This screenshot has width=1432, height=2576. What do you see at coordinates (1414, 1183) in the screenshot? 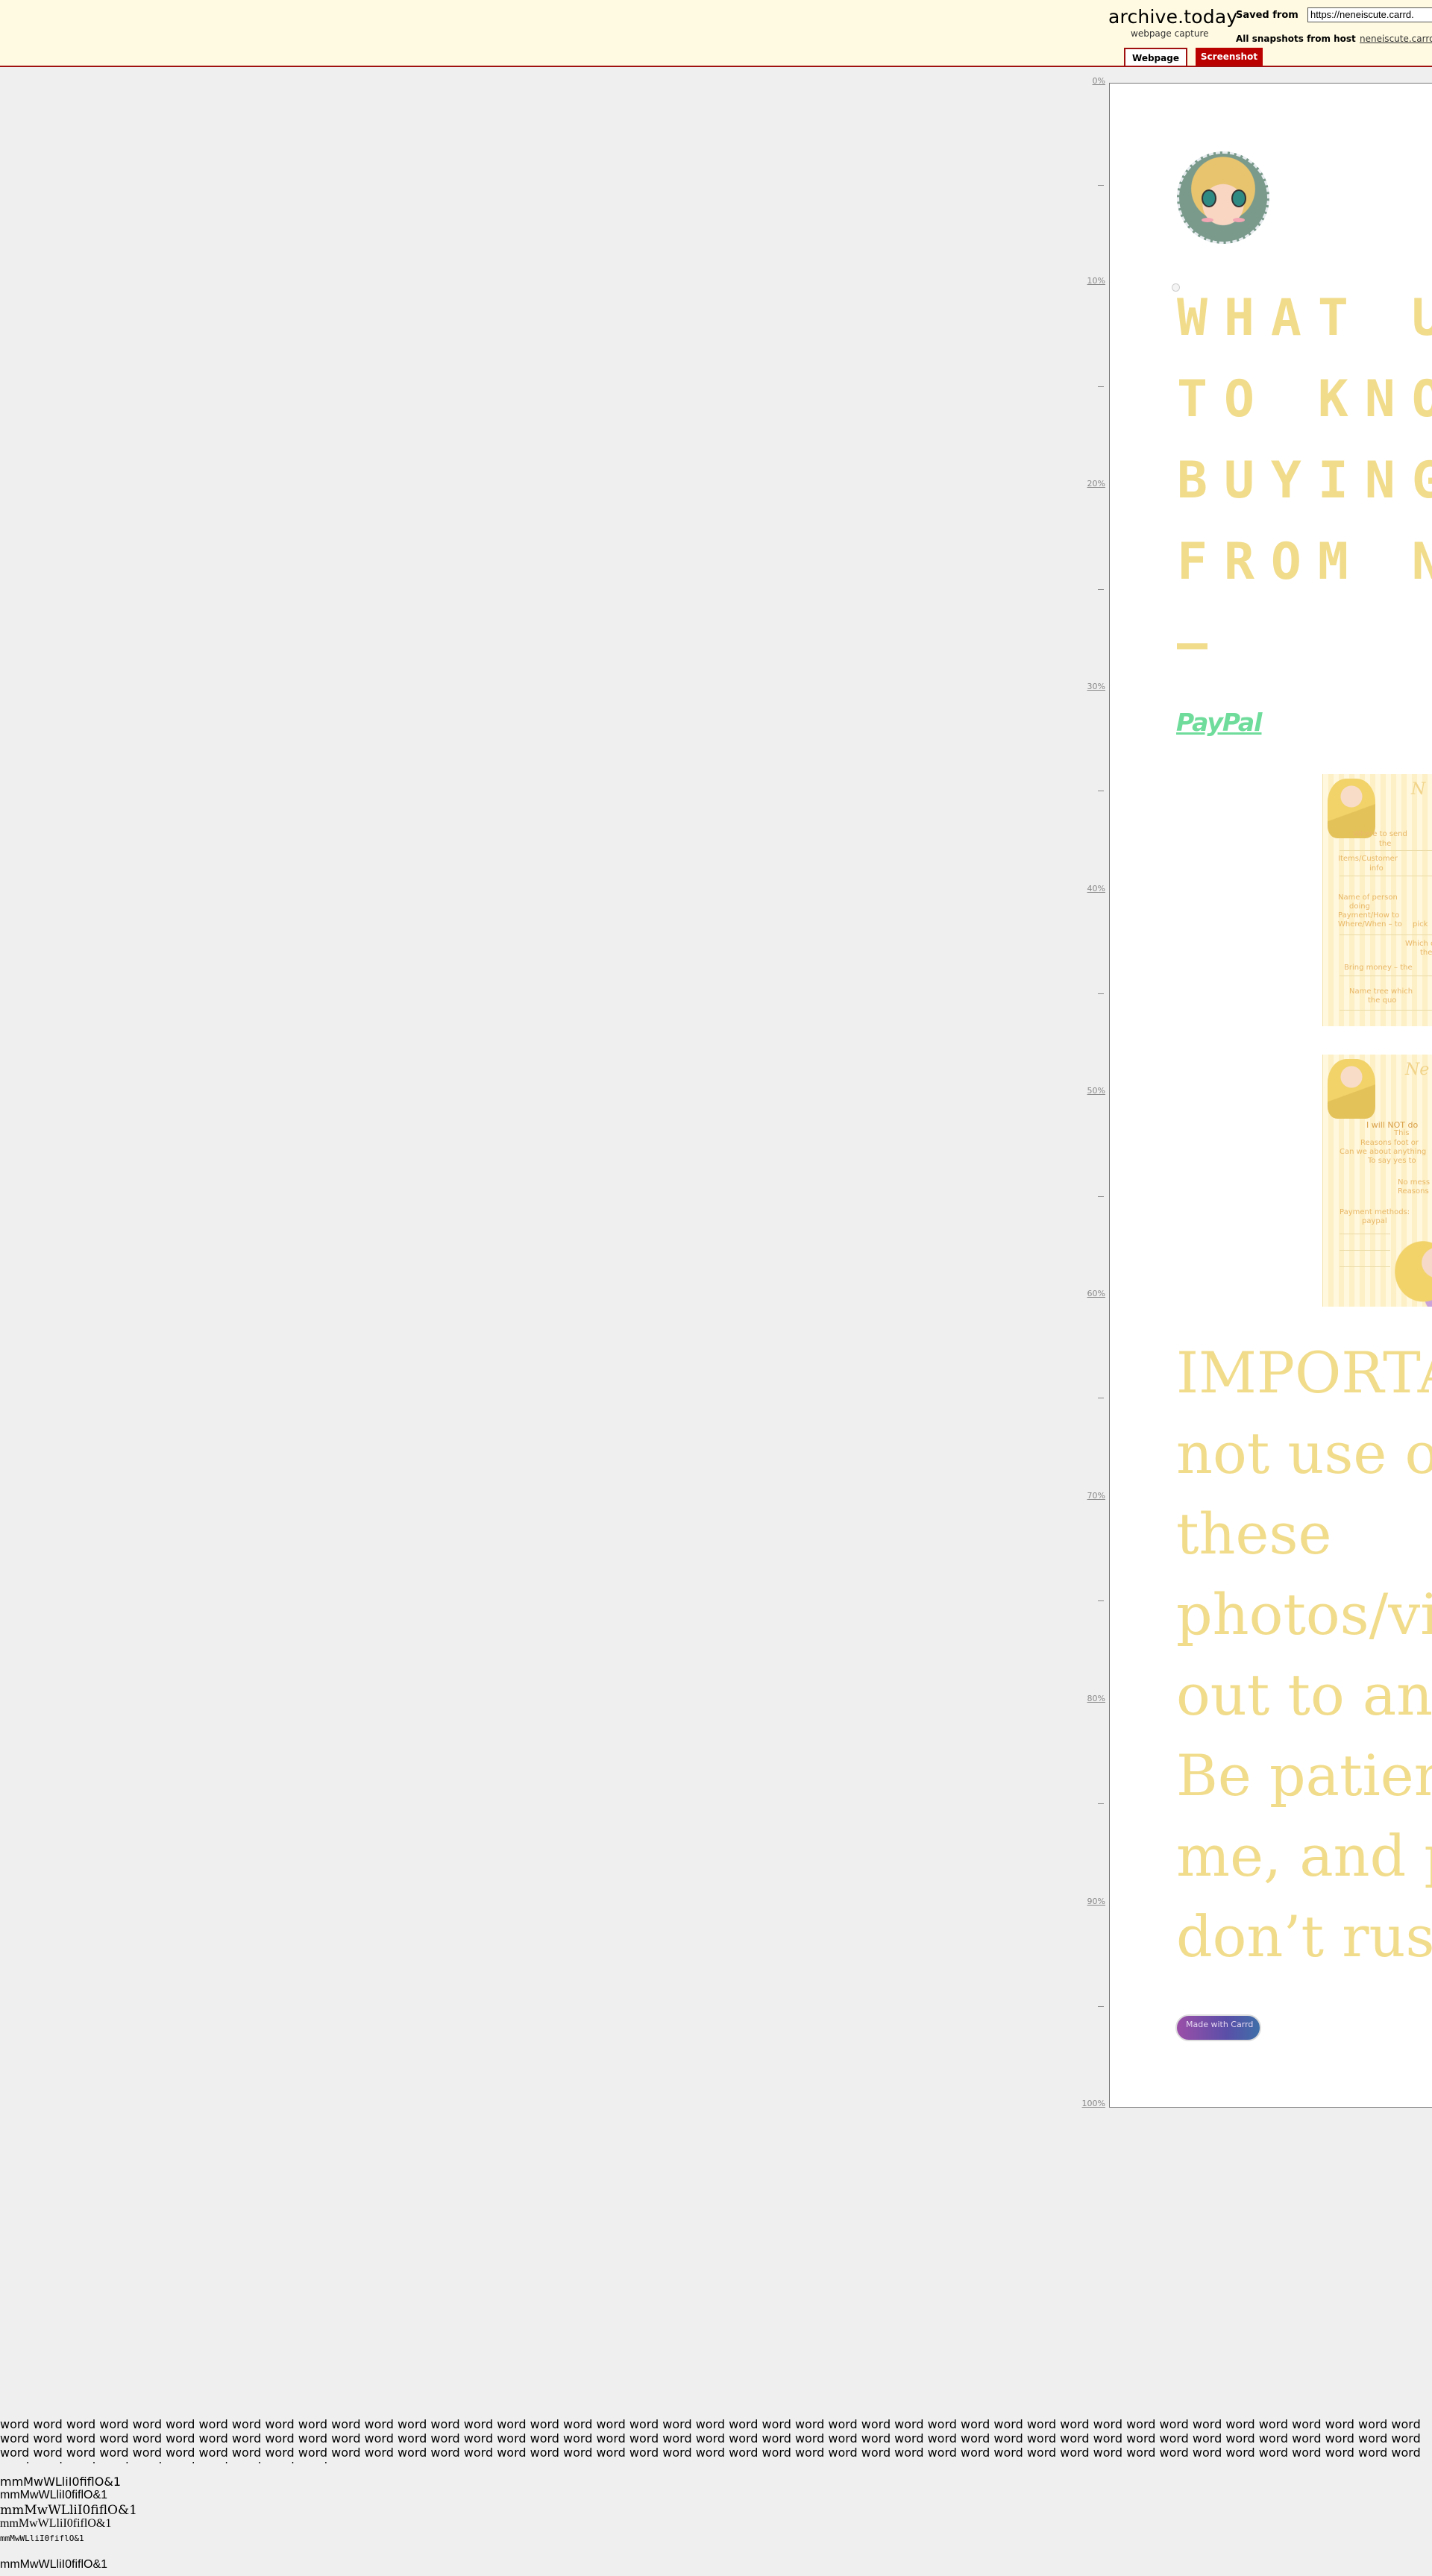
I see `rules-card-line: No mess` at bounding box center [1414, 1183].